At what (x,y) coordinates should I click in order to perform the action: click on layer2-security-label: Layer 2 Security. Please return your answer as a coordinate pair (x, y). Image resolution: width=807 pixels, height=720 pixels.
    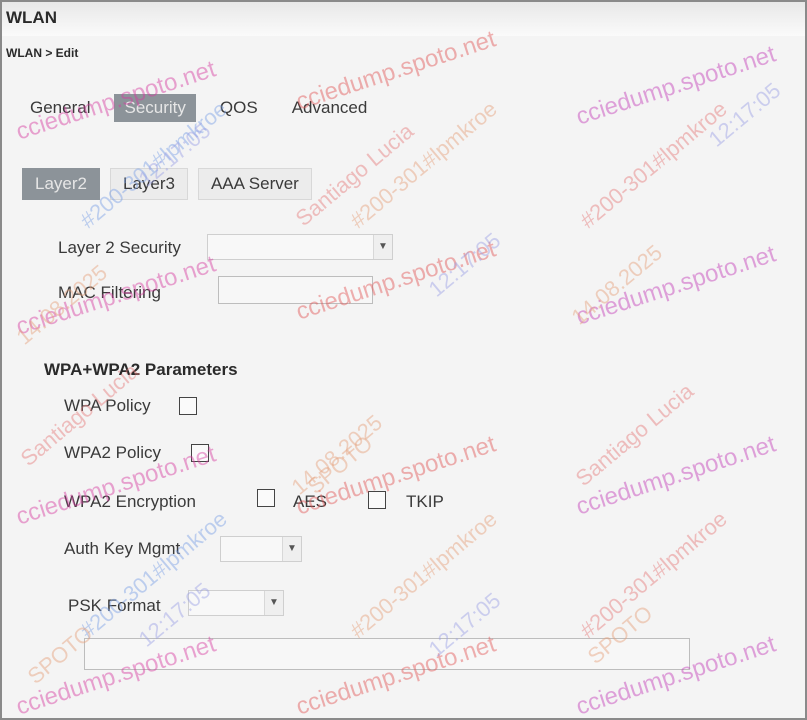
    Looking at the image, I should click on (119, 247).